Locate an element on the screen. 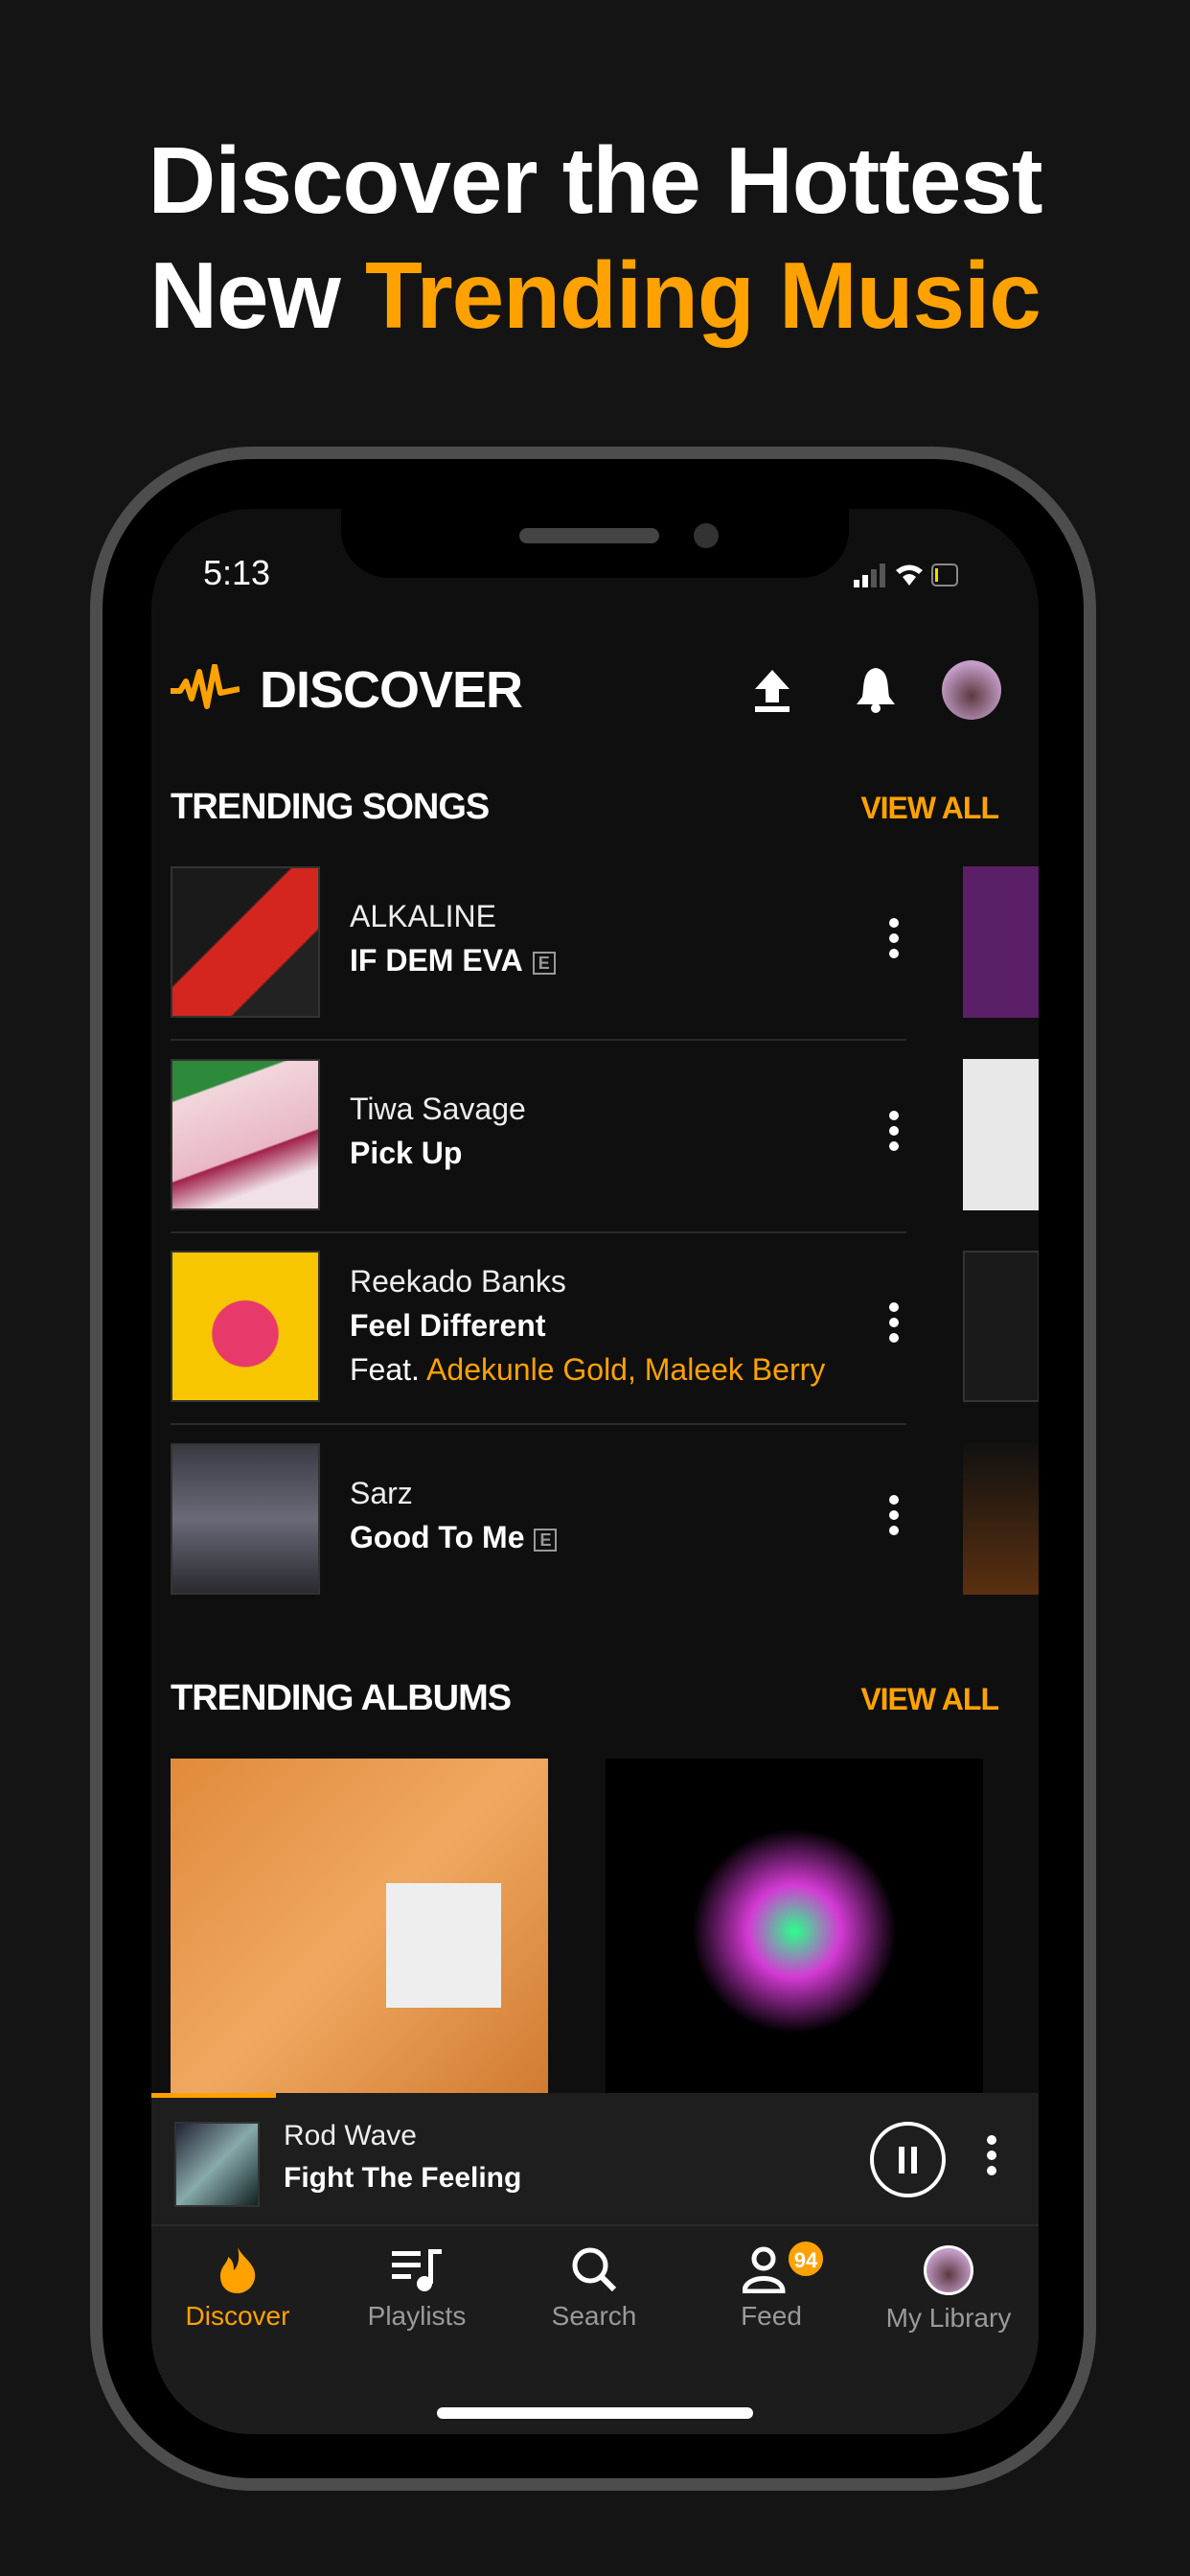 The width and height of the screenshot is (1190, 2576). headline-line2: New Trending Music is located at coordinates (595, 295).